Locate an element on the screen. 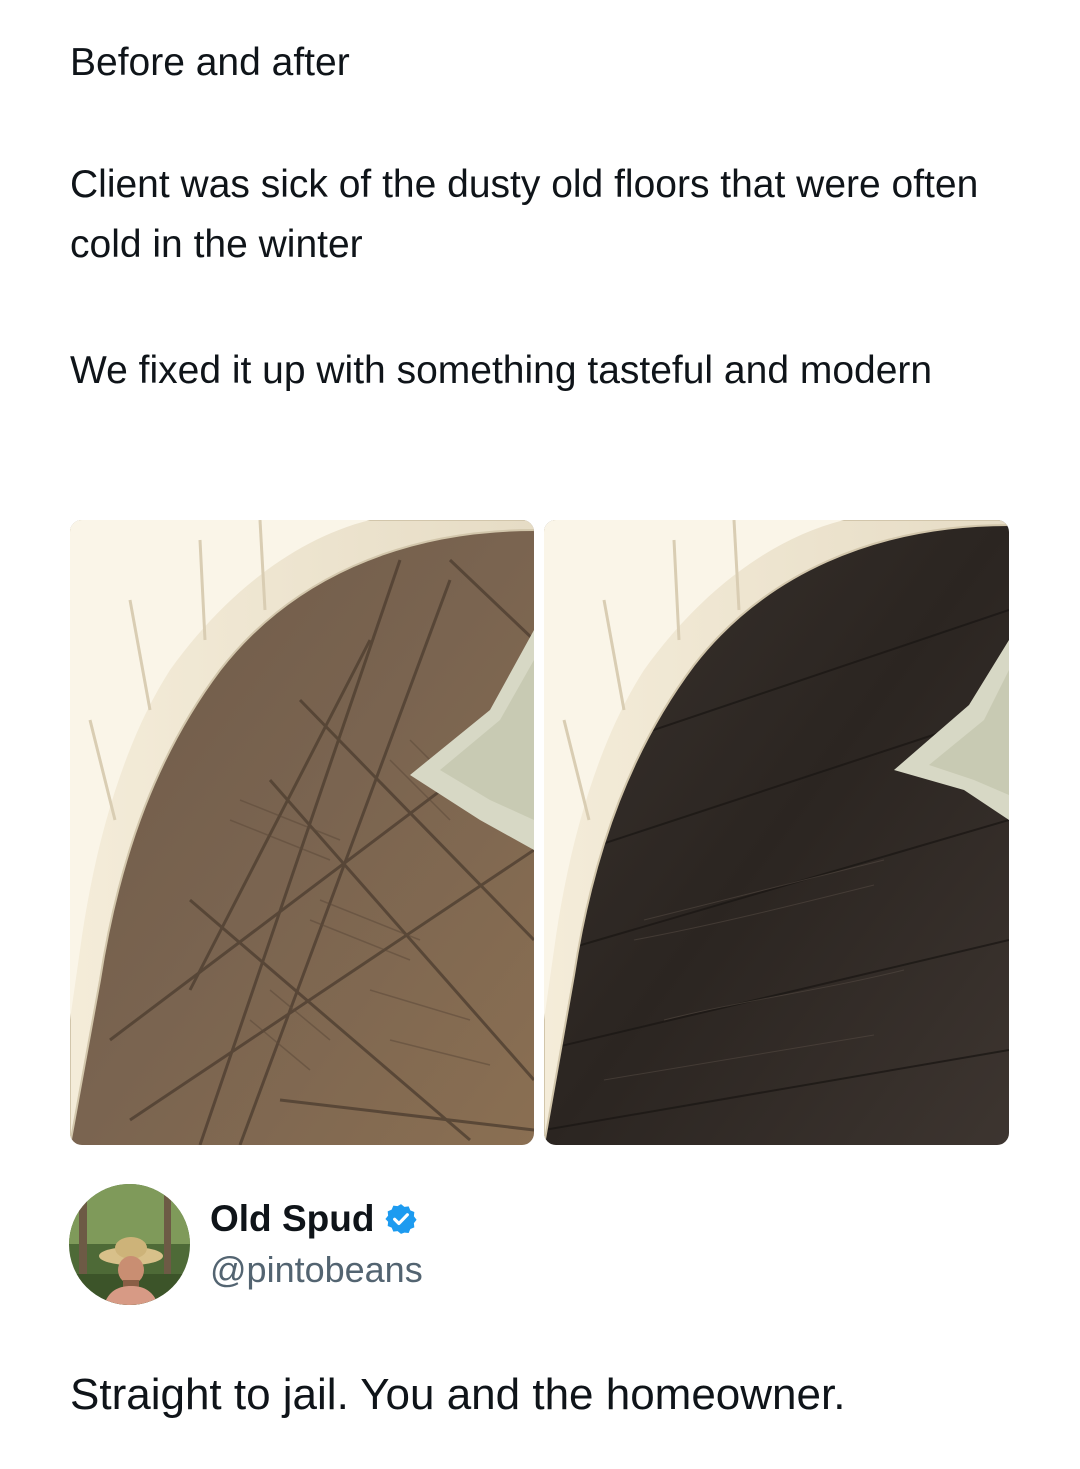 The width and height of the screenshot is (1080, 1469). verified-badge-icon is located at coordinates (401, 1219).